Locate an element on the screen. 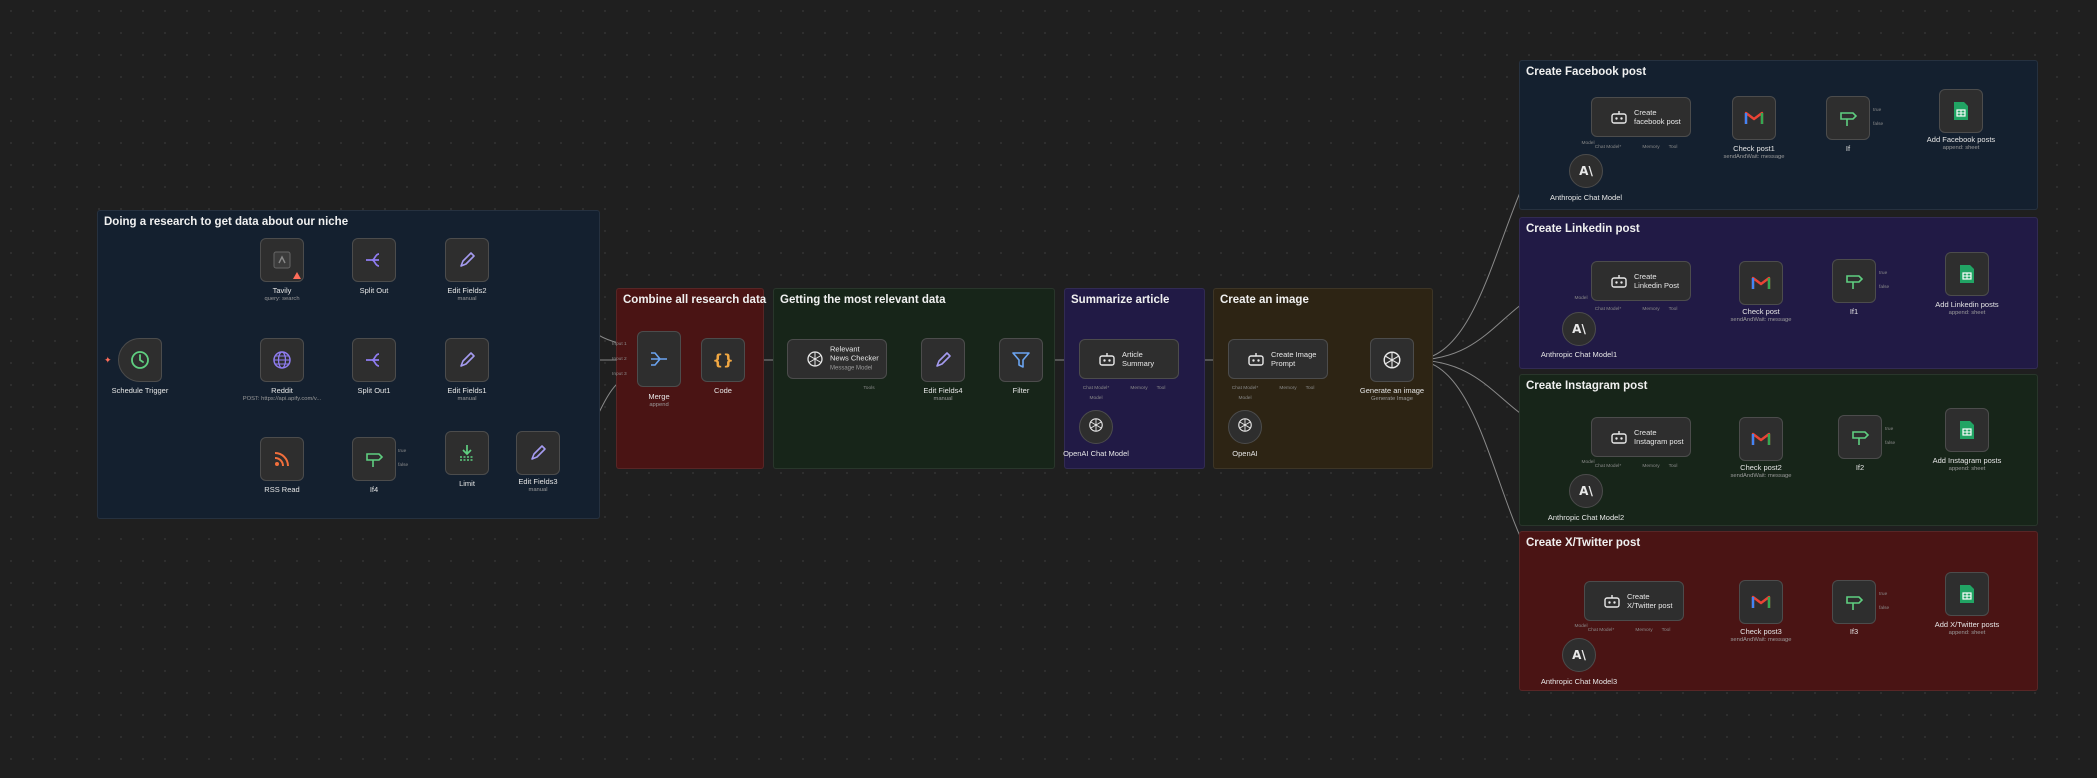 This screenshot has height=778, width=2097. node-split-out is located at coordinates (374, 260).